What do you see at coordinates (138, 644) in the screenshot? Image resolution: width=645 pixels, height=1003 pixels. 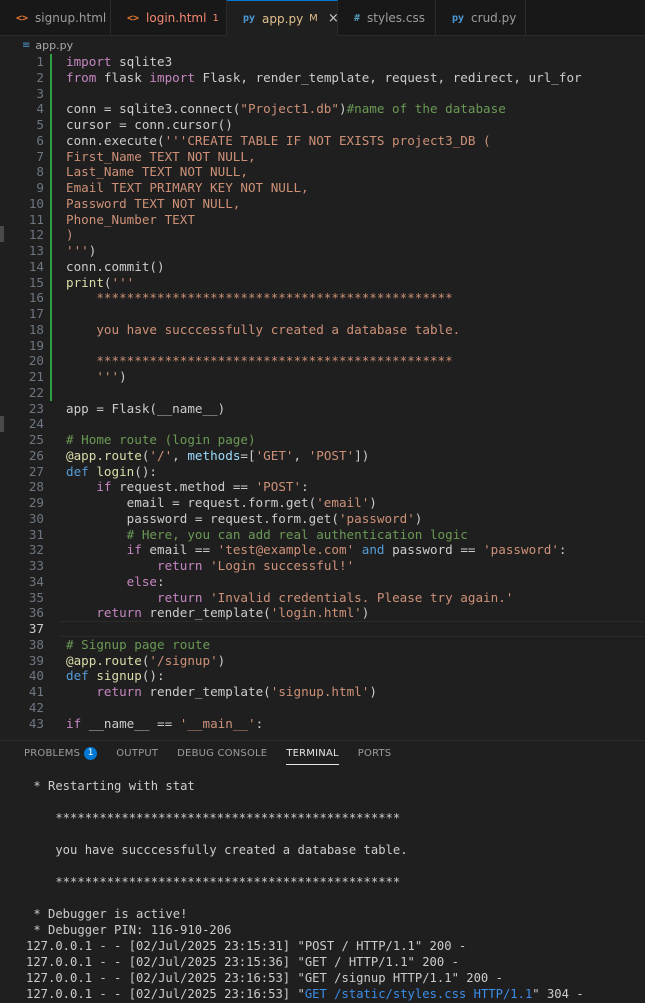 I see `code-text: # Signup page route` at bounding box center [138, 644].